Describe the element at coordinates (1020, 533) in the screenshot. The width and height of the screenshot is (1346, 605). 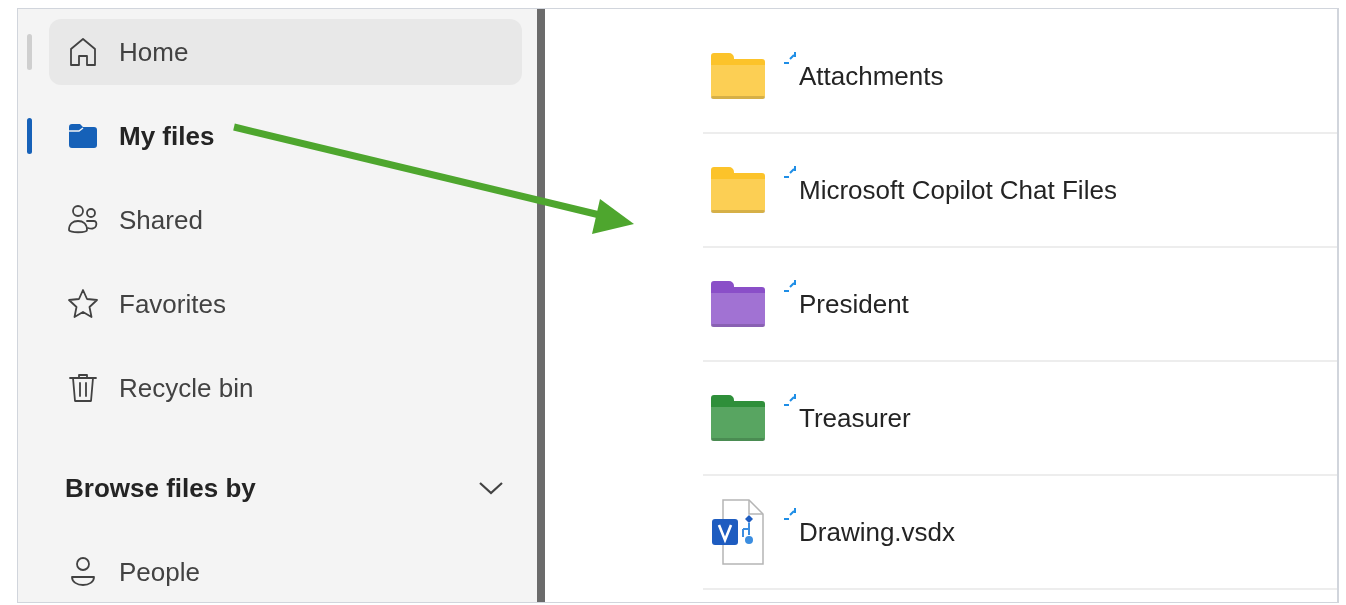
I see `file-row: Drawing.vsdx` at that location.